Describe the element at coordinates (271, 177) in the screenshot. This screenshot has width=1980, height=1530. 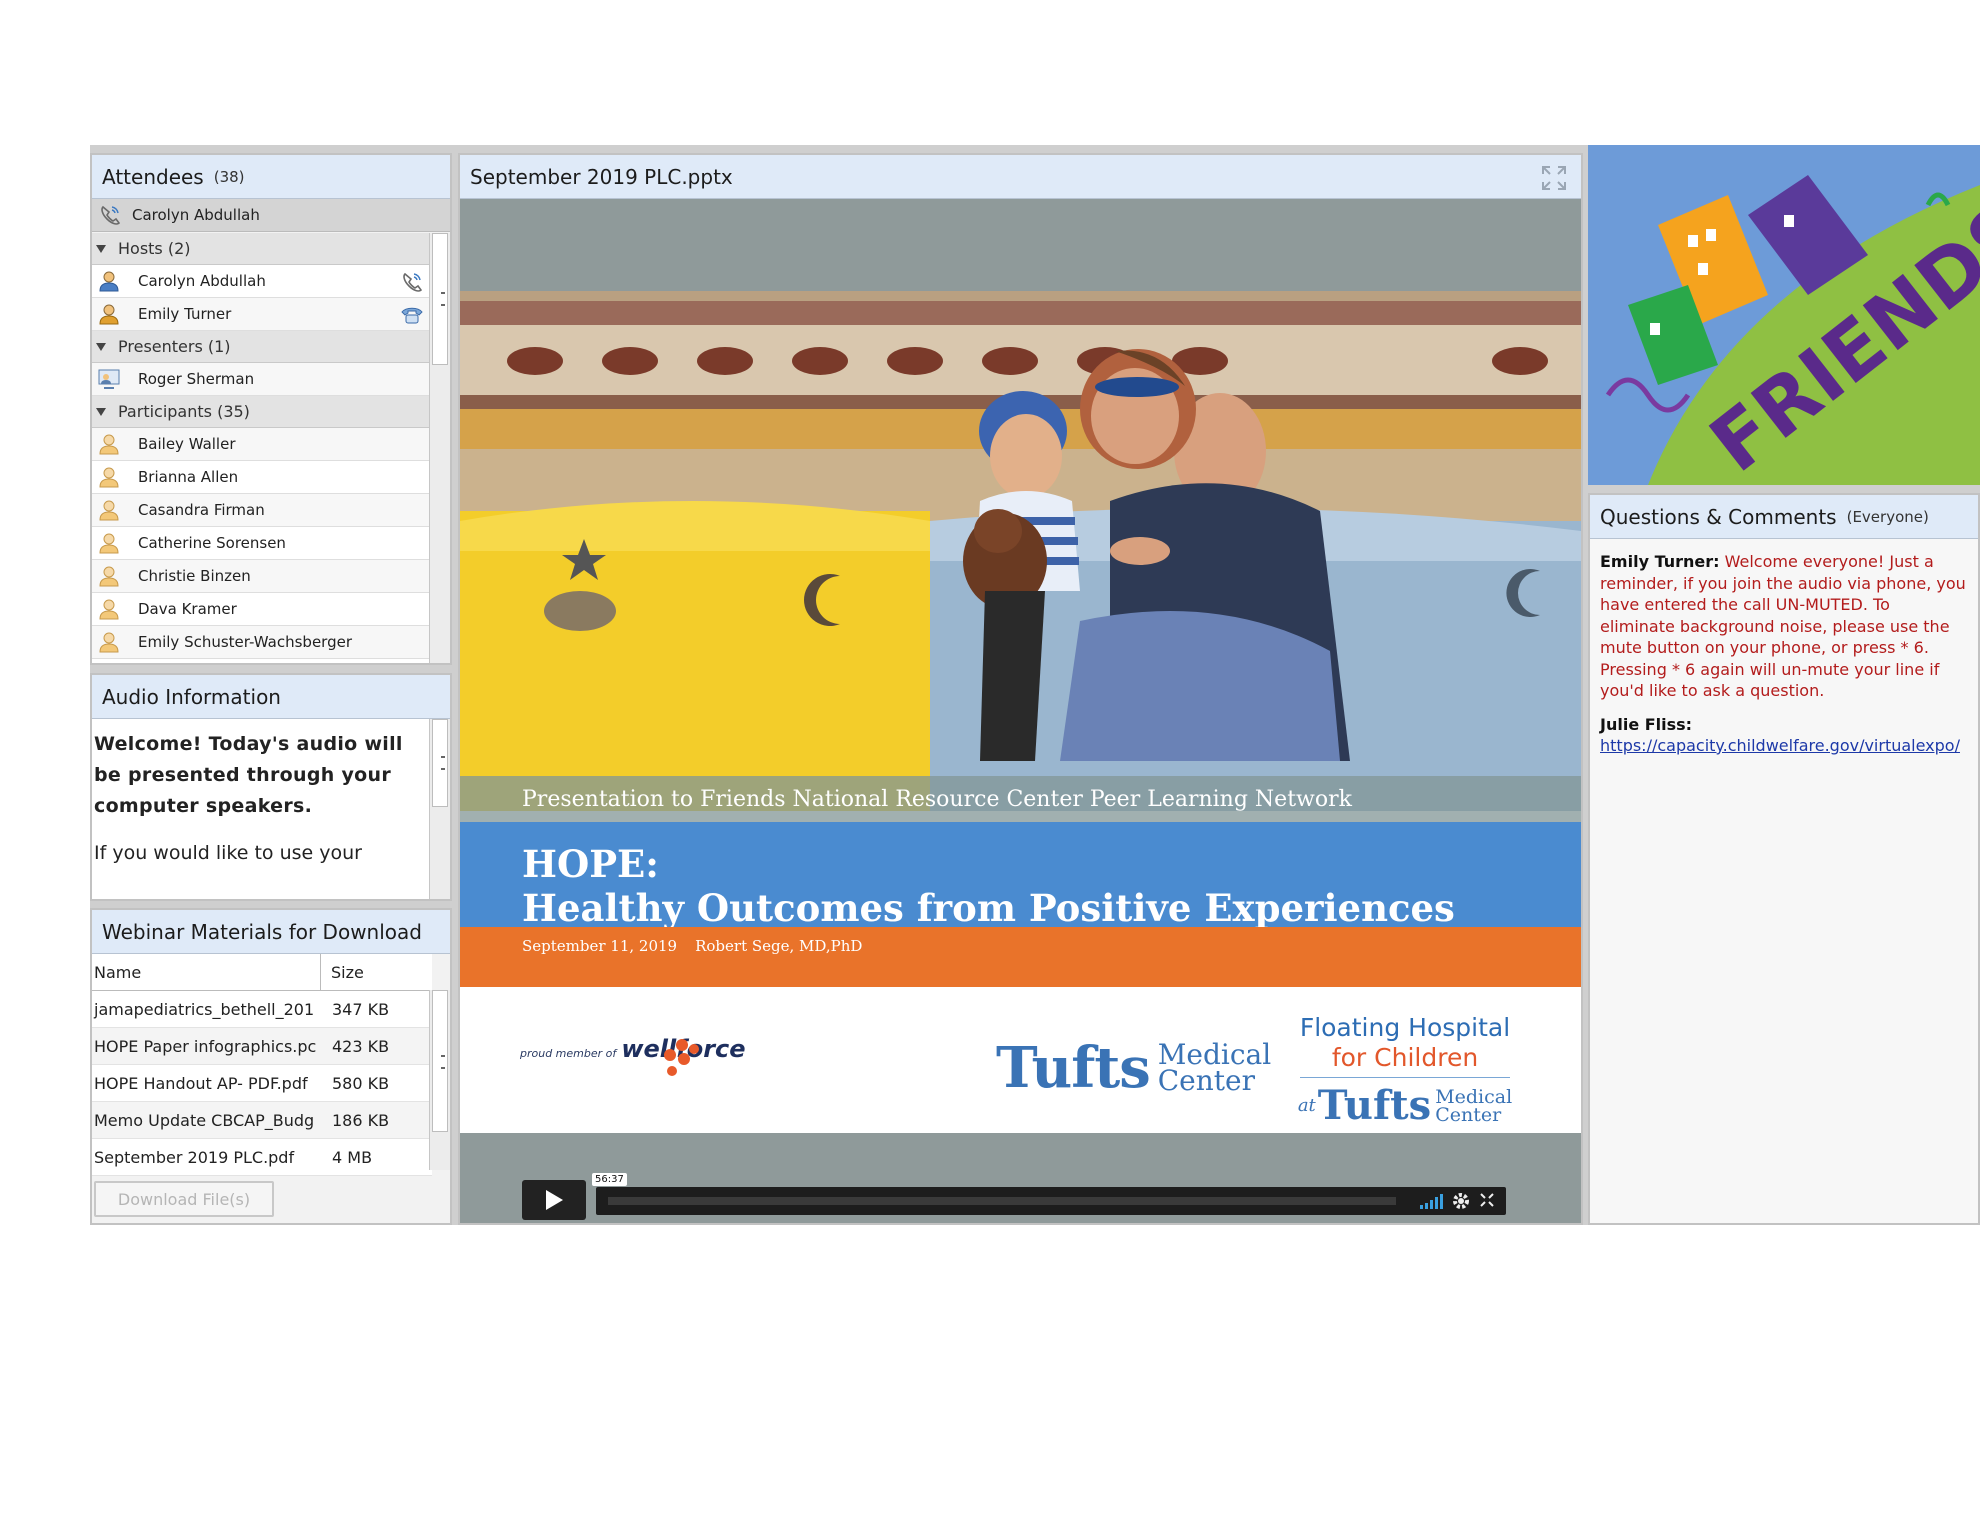
I see `attendees-header: Attendees (38)` at that location.